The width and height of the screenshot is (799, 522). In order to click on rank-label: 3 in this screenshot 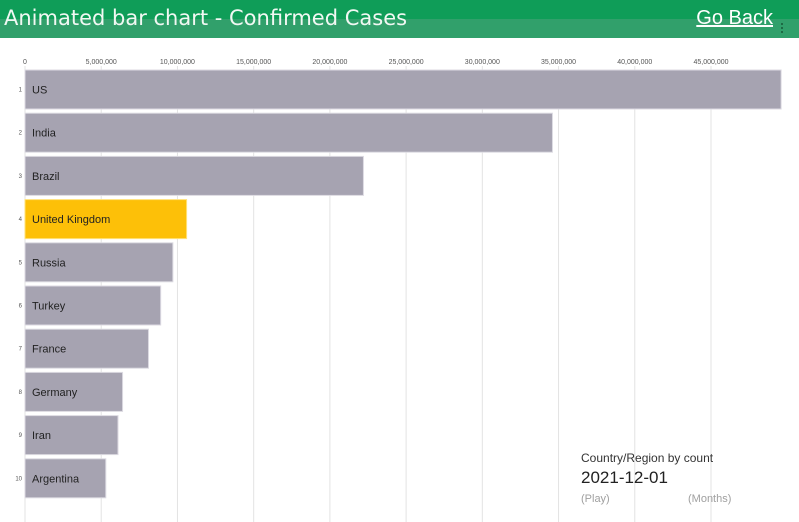, I will do `click(21, 177)`.